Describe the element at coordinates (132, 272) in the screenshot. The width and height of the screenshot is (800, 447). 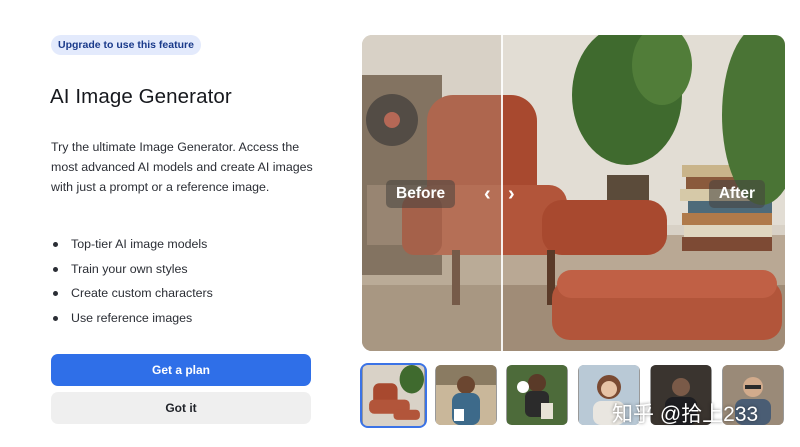
I see `feature-item: Train your own styles` at that location.